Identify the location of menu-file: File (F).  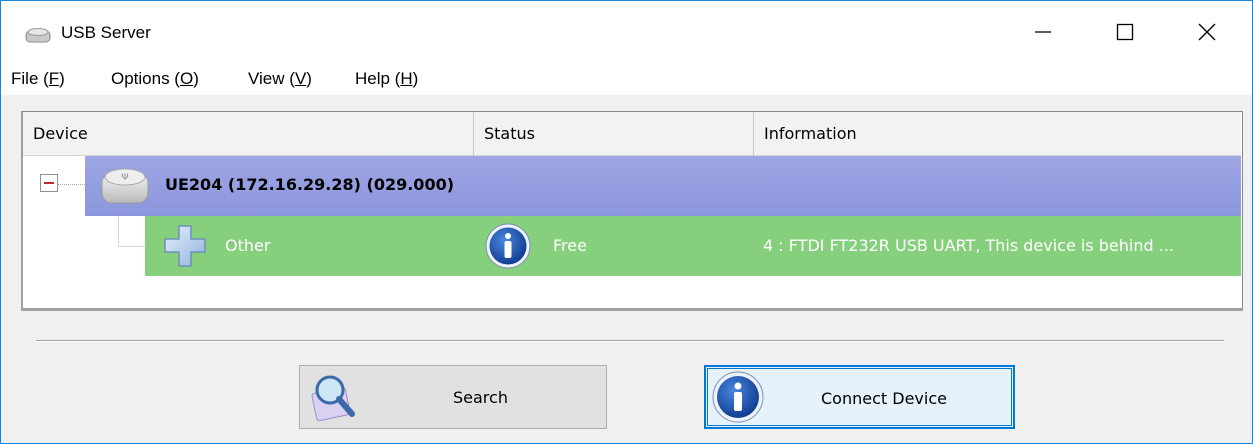
(38, 79).